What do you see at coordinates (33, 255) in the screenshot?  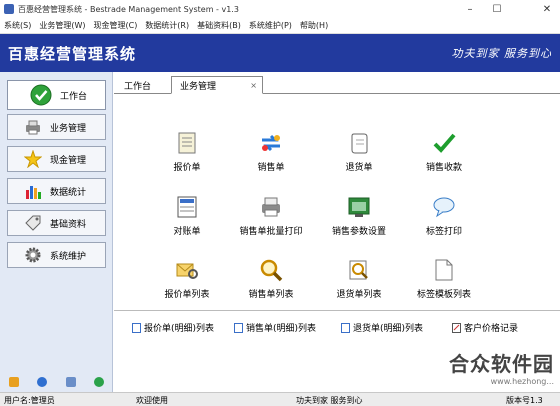 I see `gear-icon` at bounding box center [33, 255].